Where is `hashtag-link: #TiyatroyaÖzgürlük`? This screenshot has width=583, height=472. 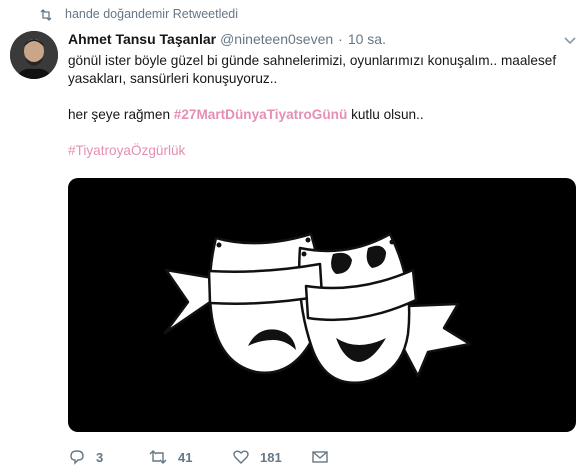
hashtag-link: #TiyatroyaÖzgürlük is located at coordinates (126, 150).